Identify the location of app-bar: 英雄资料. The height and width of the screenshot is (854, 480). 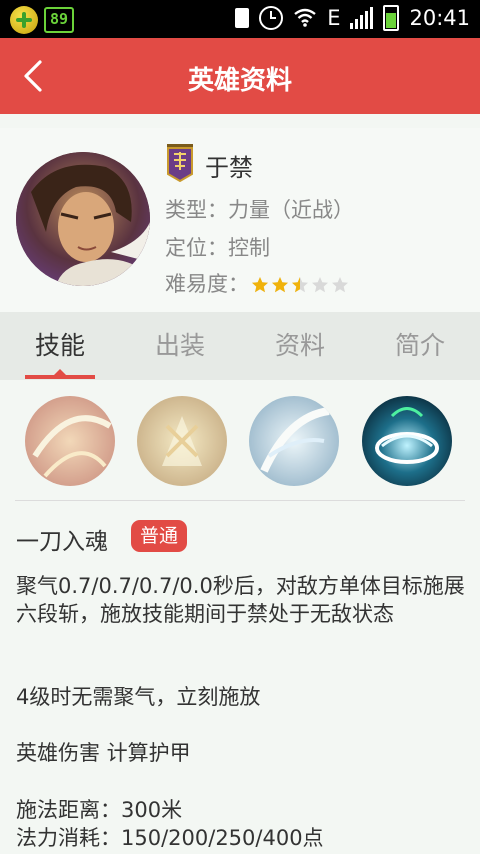
(240, 76).